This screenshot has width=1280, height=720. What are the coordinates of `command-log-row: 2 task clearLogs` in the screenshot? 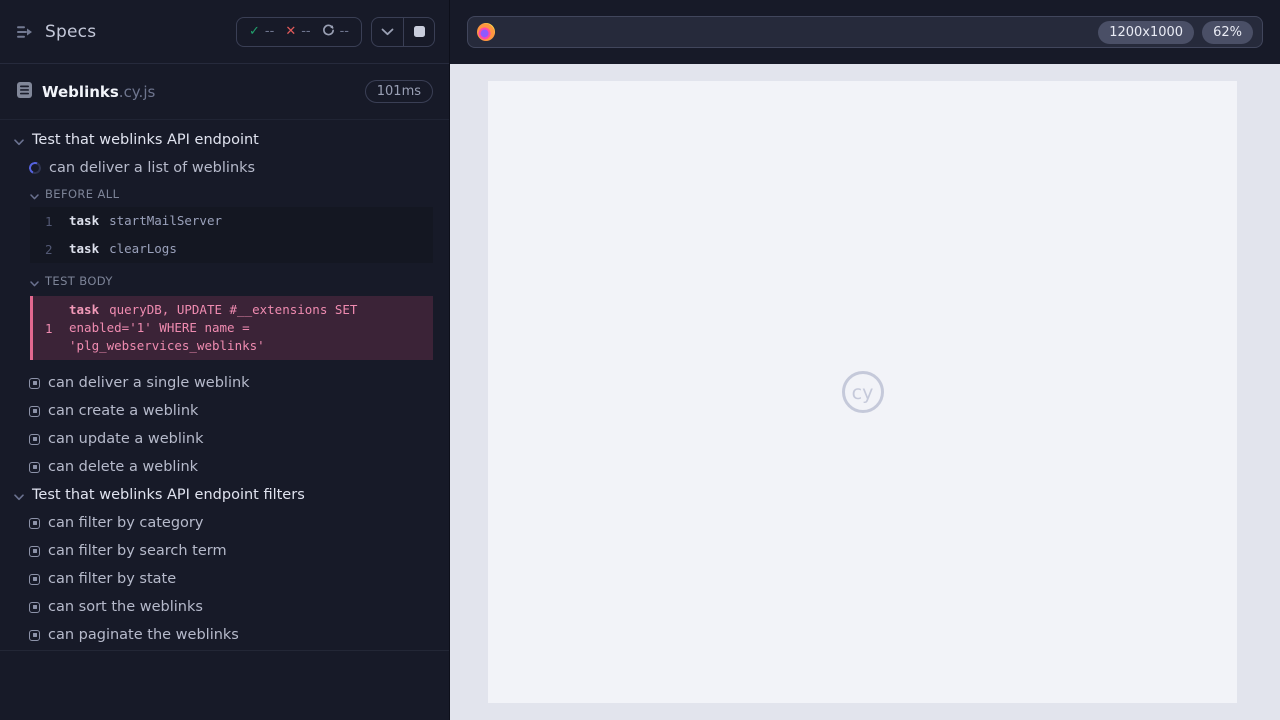 It's located at (231, 249).